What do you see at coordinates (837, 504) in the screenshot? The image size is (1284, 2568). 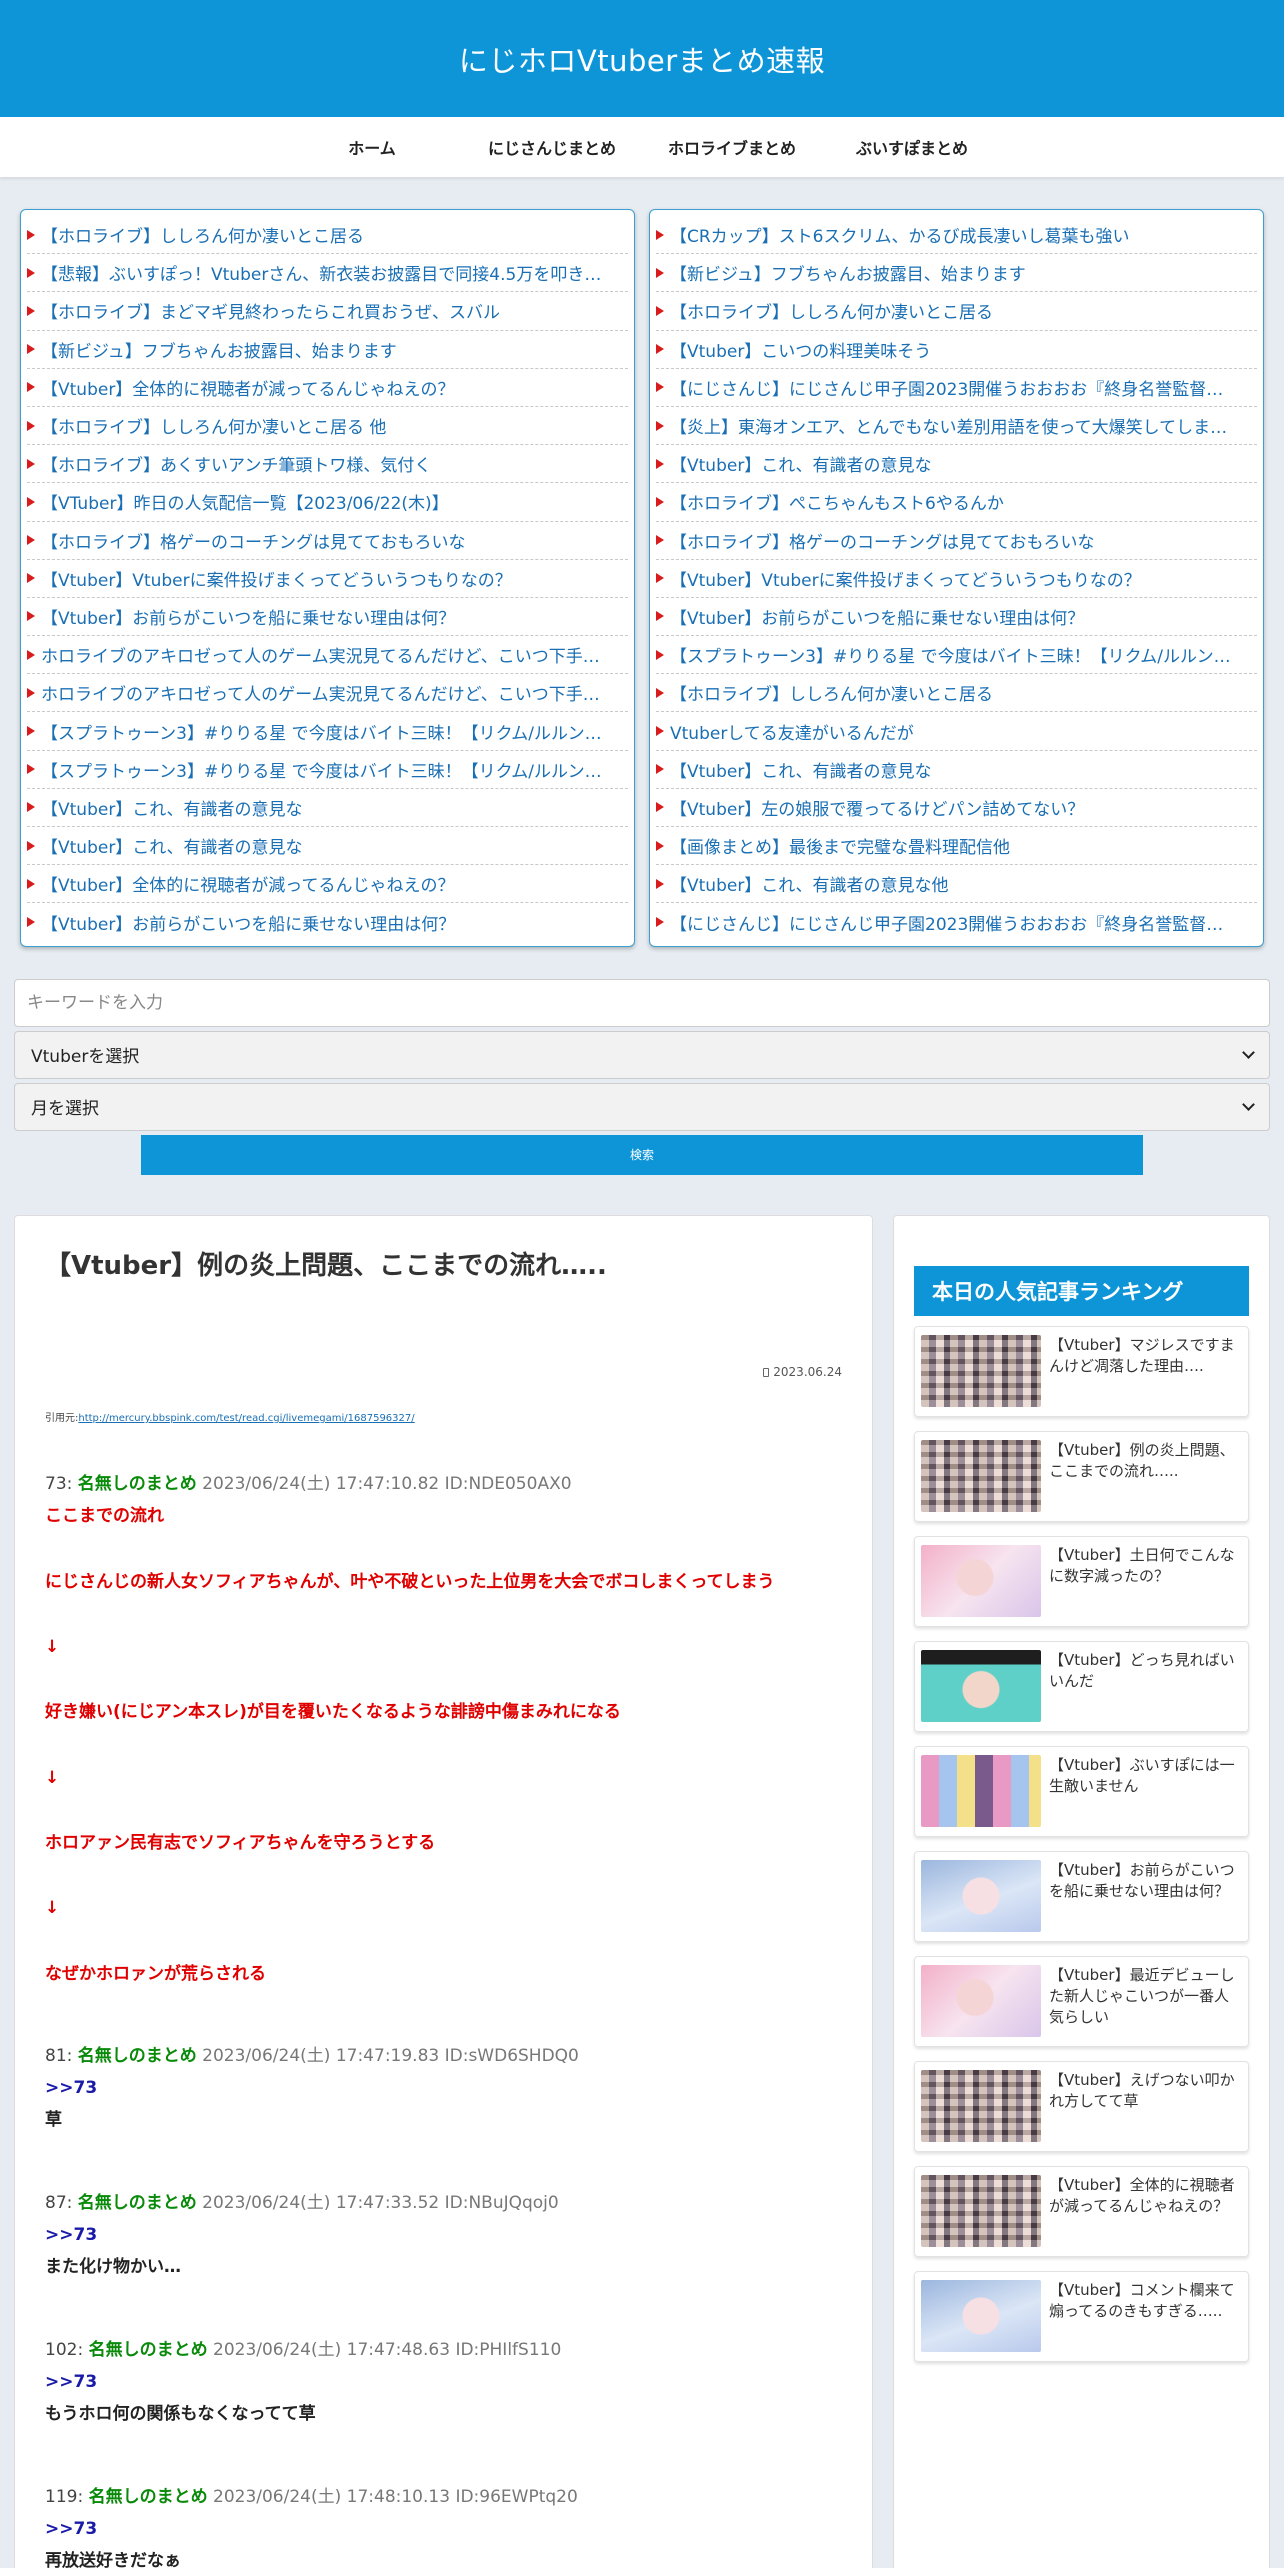 I see `feed-item-title: 【ホロライブ】ぺこちゃんもスト6やるんか` at bounding box center [837, 504].